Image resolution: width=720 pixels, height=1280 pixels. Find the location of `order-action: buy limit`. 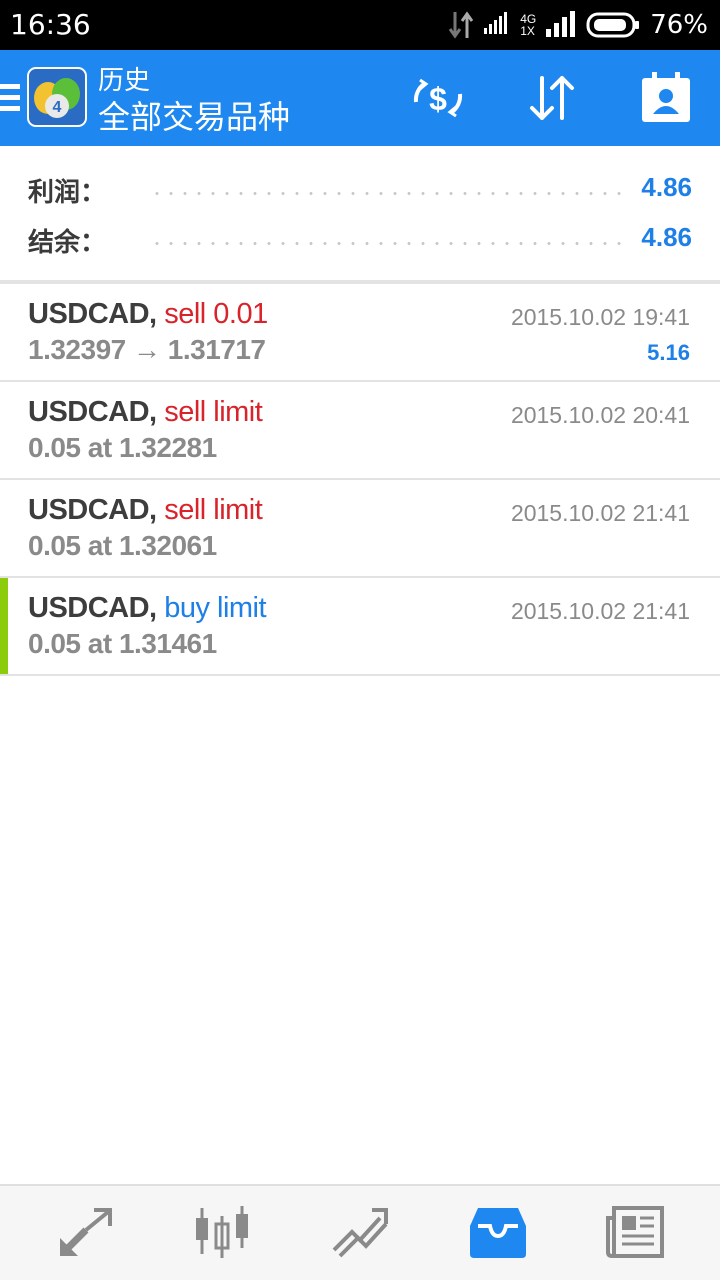

order-action: buy limit is located at coordinates (215, 608).